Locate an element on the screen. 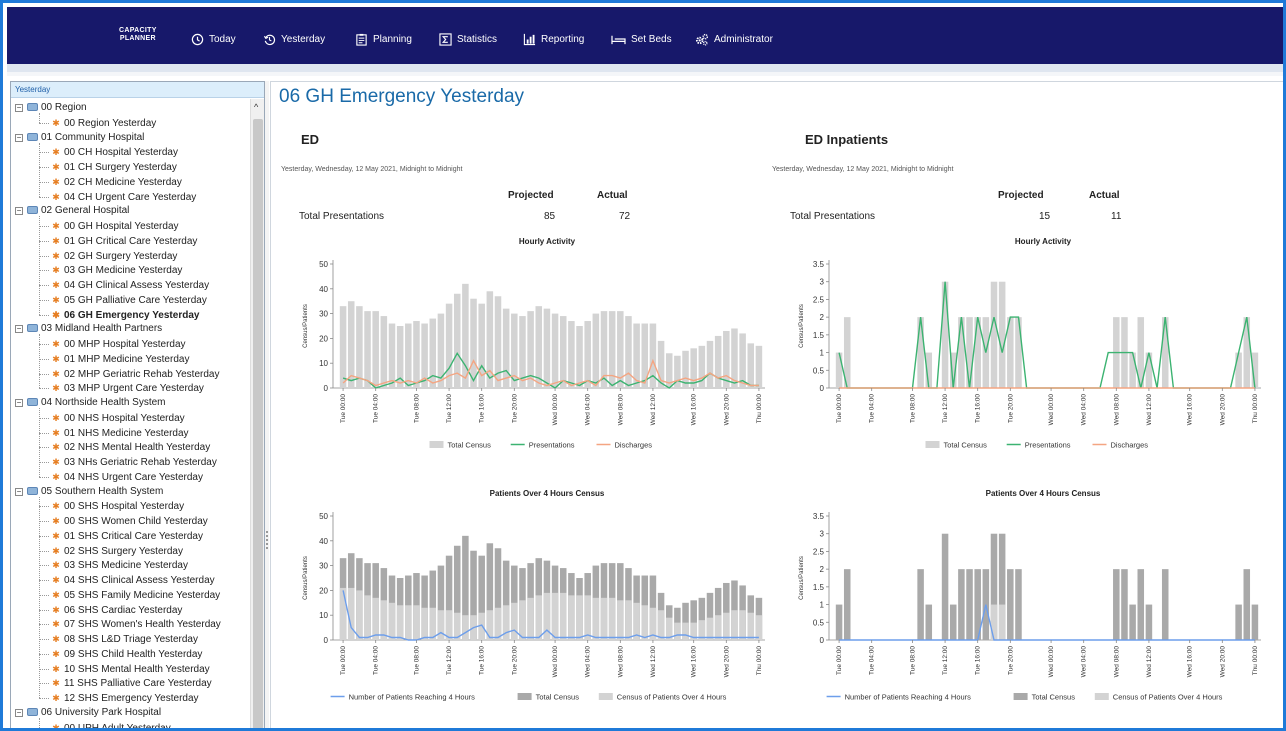  pane-splitter is located at coordinates (267, 404).